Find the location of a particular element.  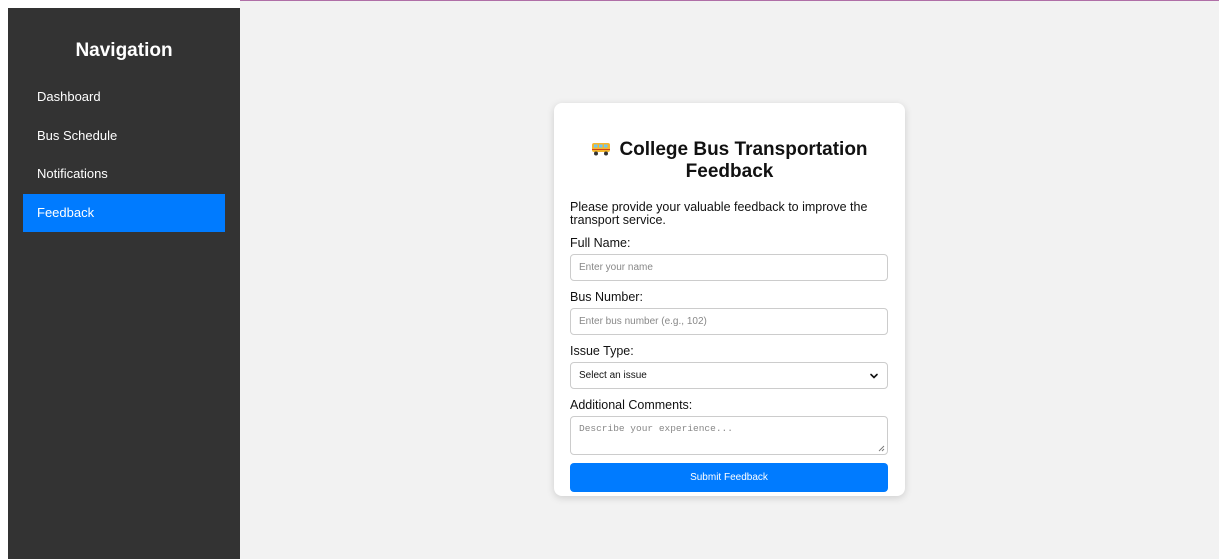

form-title-line1: College Bus Transportation is located at coordinates (743, 149).